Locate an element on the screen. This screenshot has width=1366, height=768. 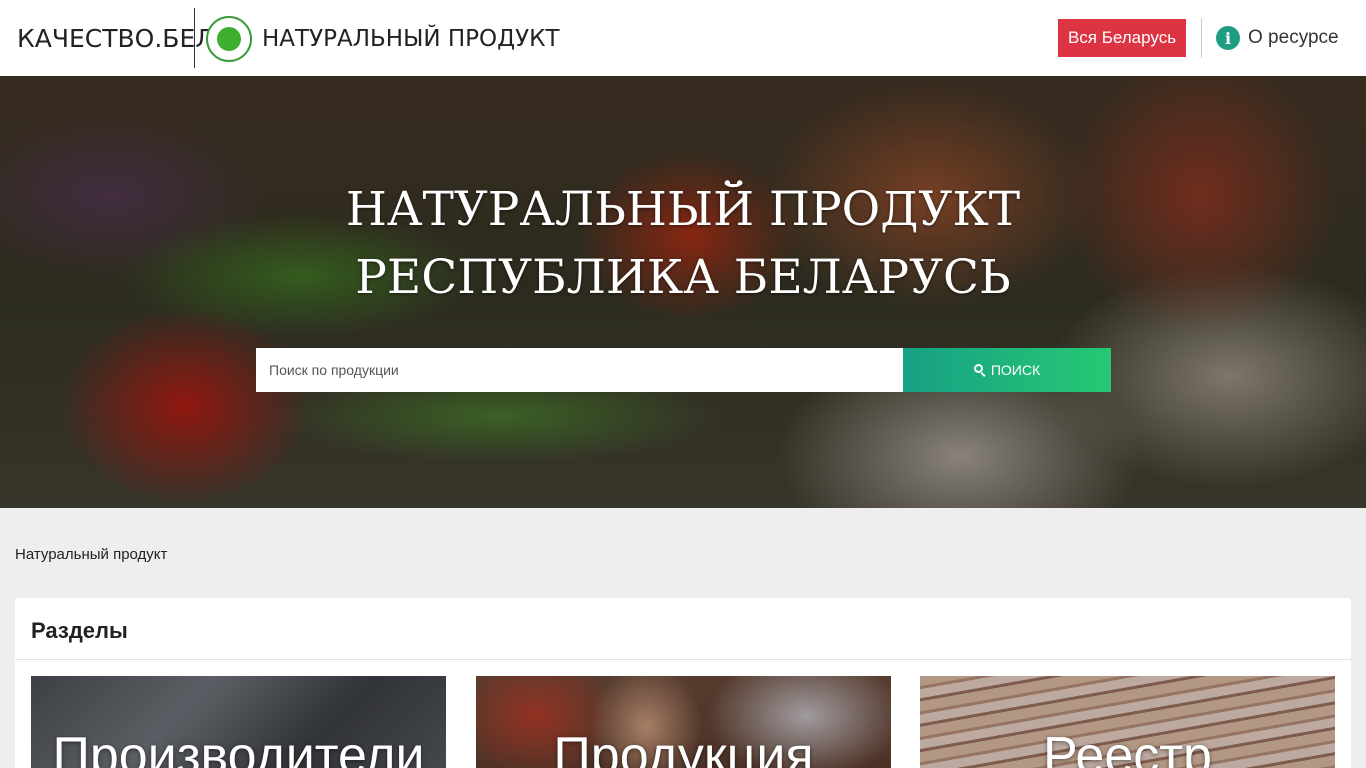
card-divider is located at coordinates (683, 659).